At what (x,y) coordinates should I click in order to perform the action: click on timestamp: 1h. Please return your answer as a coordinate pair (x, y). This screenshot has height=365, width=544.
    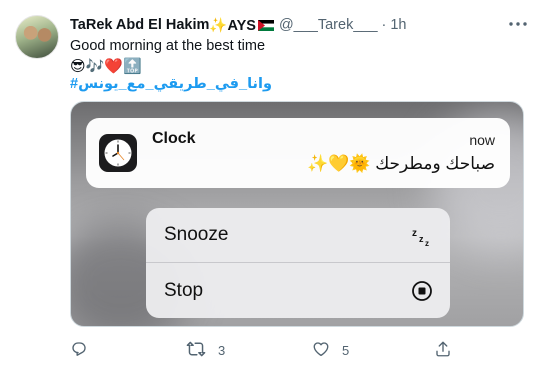
    Looking at the image, I should click on (398, 25).